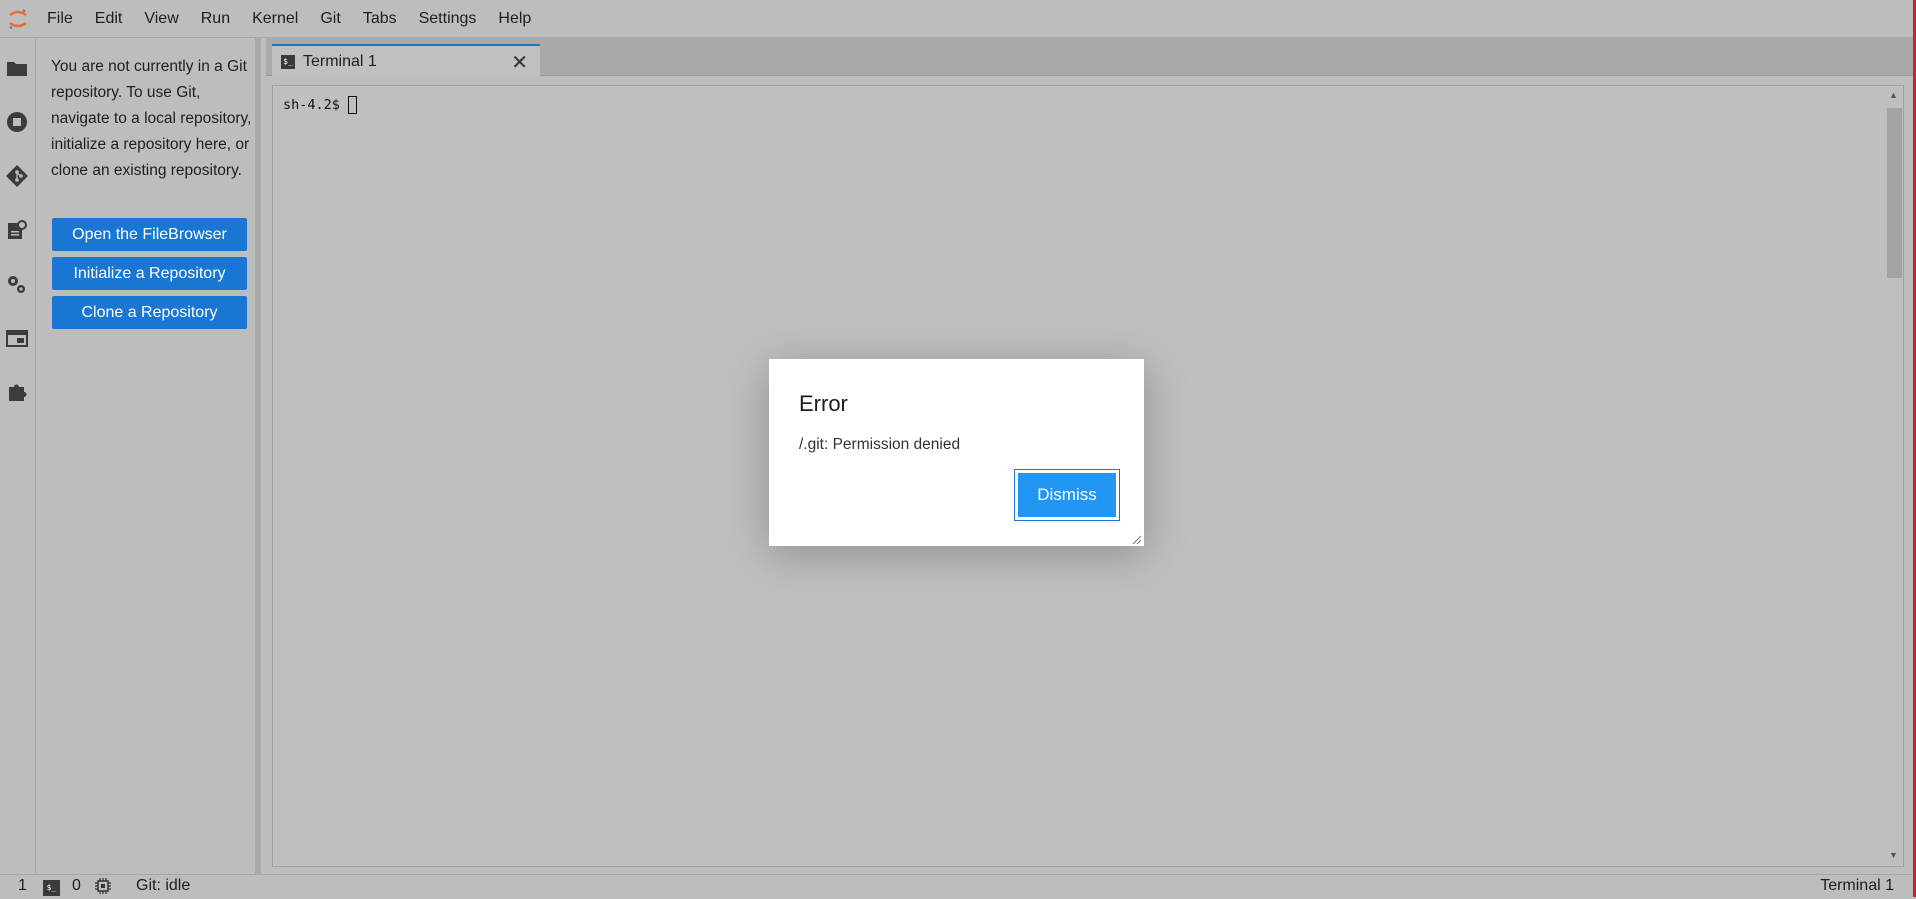  Describe the element at coordinates (149, 273) in the screenshot. I see `initialize-repository-button: Initialize a Repository` at that location.